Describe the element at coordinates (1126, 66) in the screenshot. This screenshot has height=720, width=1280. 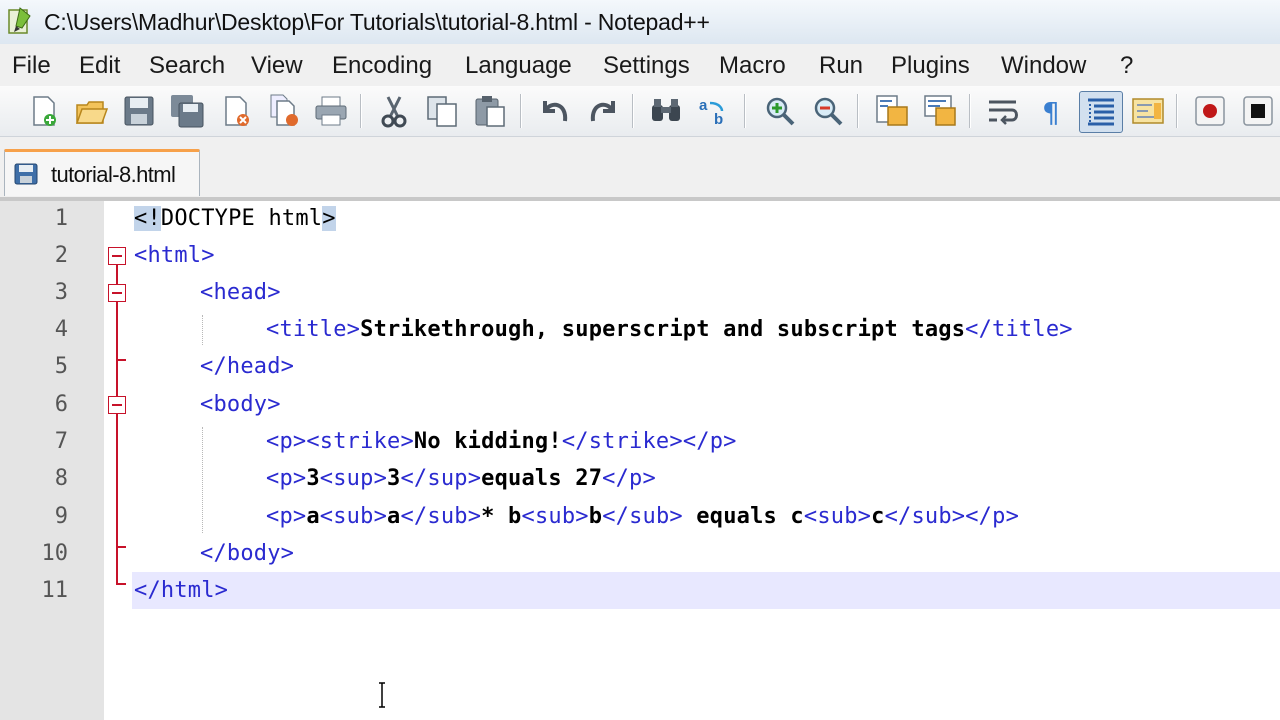
I see `menu-help: ?` at that location.